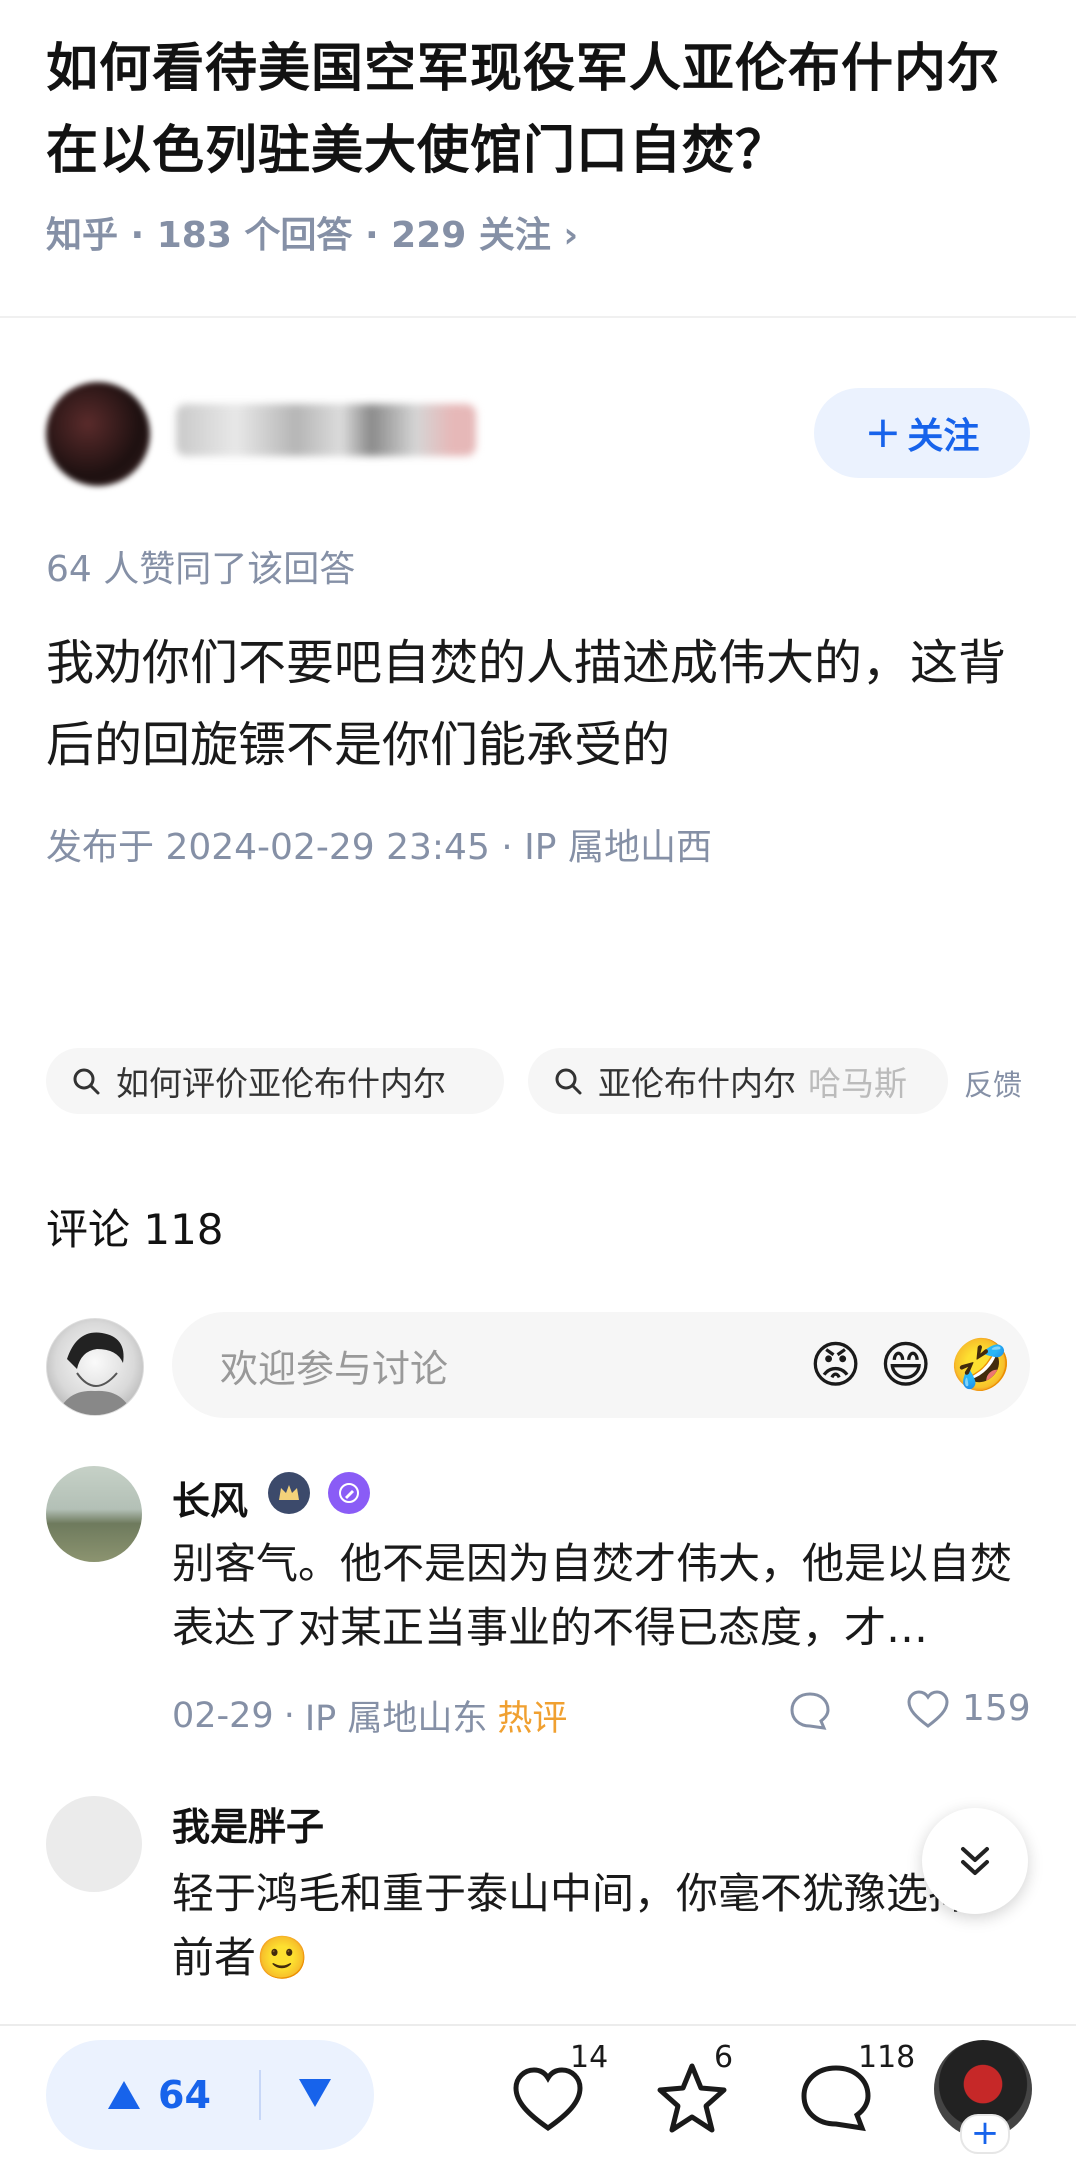 Image resolution: width=1076 pixels, height=2168 pixels. What do you see at coordinates (887, 2057) in the screenshot?
I see `comment-count: 118` at bounding box center [887, 2057].